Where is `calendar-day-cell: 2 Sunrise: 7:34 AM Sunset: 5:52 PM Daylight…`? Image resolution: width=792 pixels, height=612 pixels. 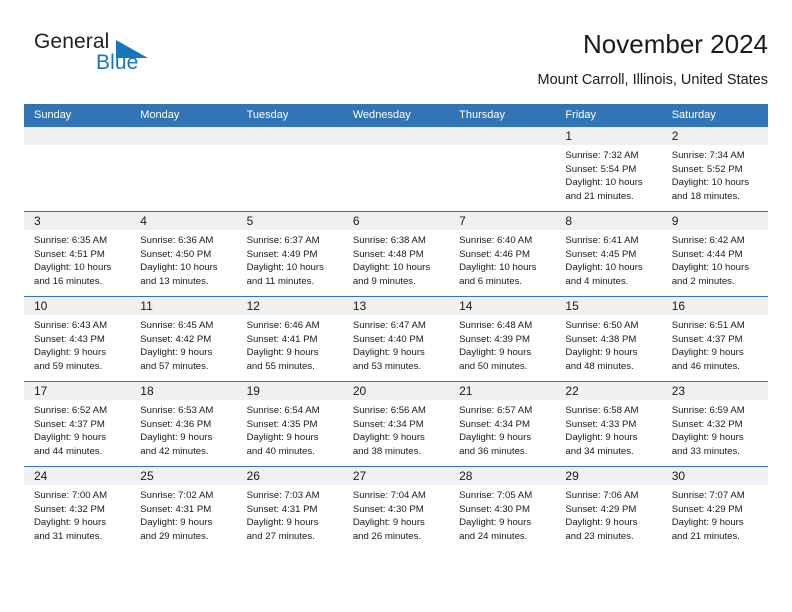
calendar-day-cell: 2 Sunrise: 7:34 AM Sunset: 5:52 PM Daylight… is located at coordinates (714, 169).